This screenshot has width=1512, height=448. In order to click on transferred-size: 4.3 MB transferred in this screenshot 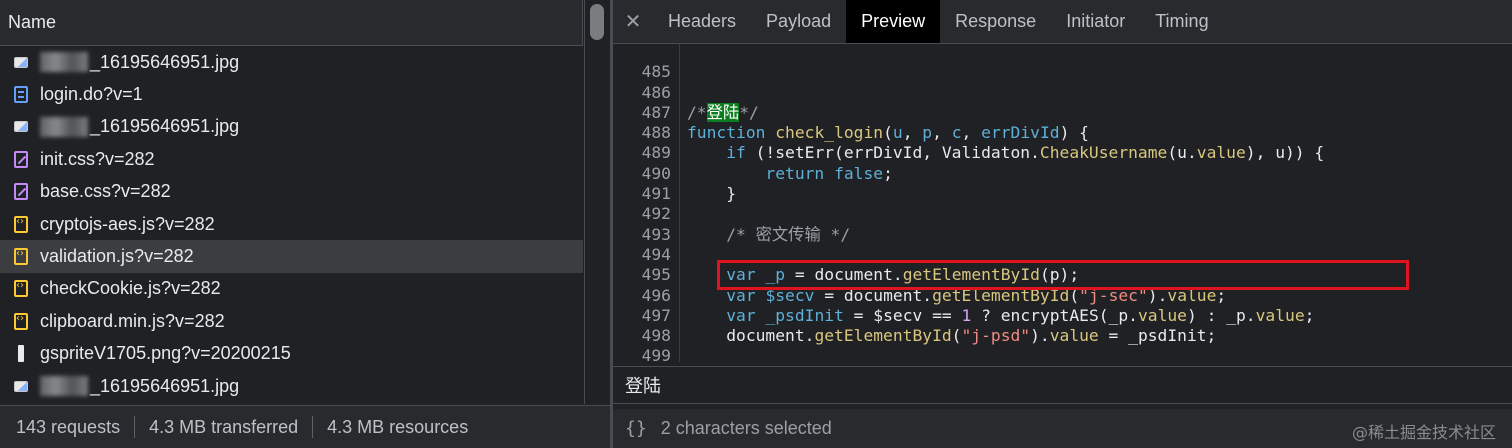, I will do `click(224, 427)`.